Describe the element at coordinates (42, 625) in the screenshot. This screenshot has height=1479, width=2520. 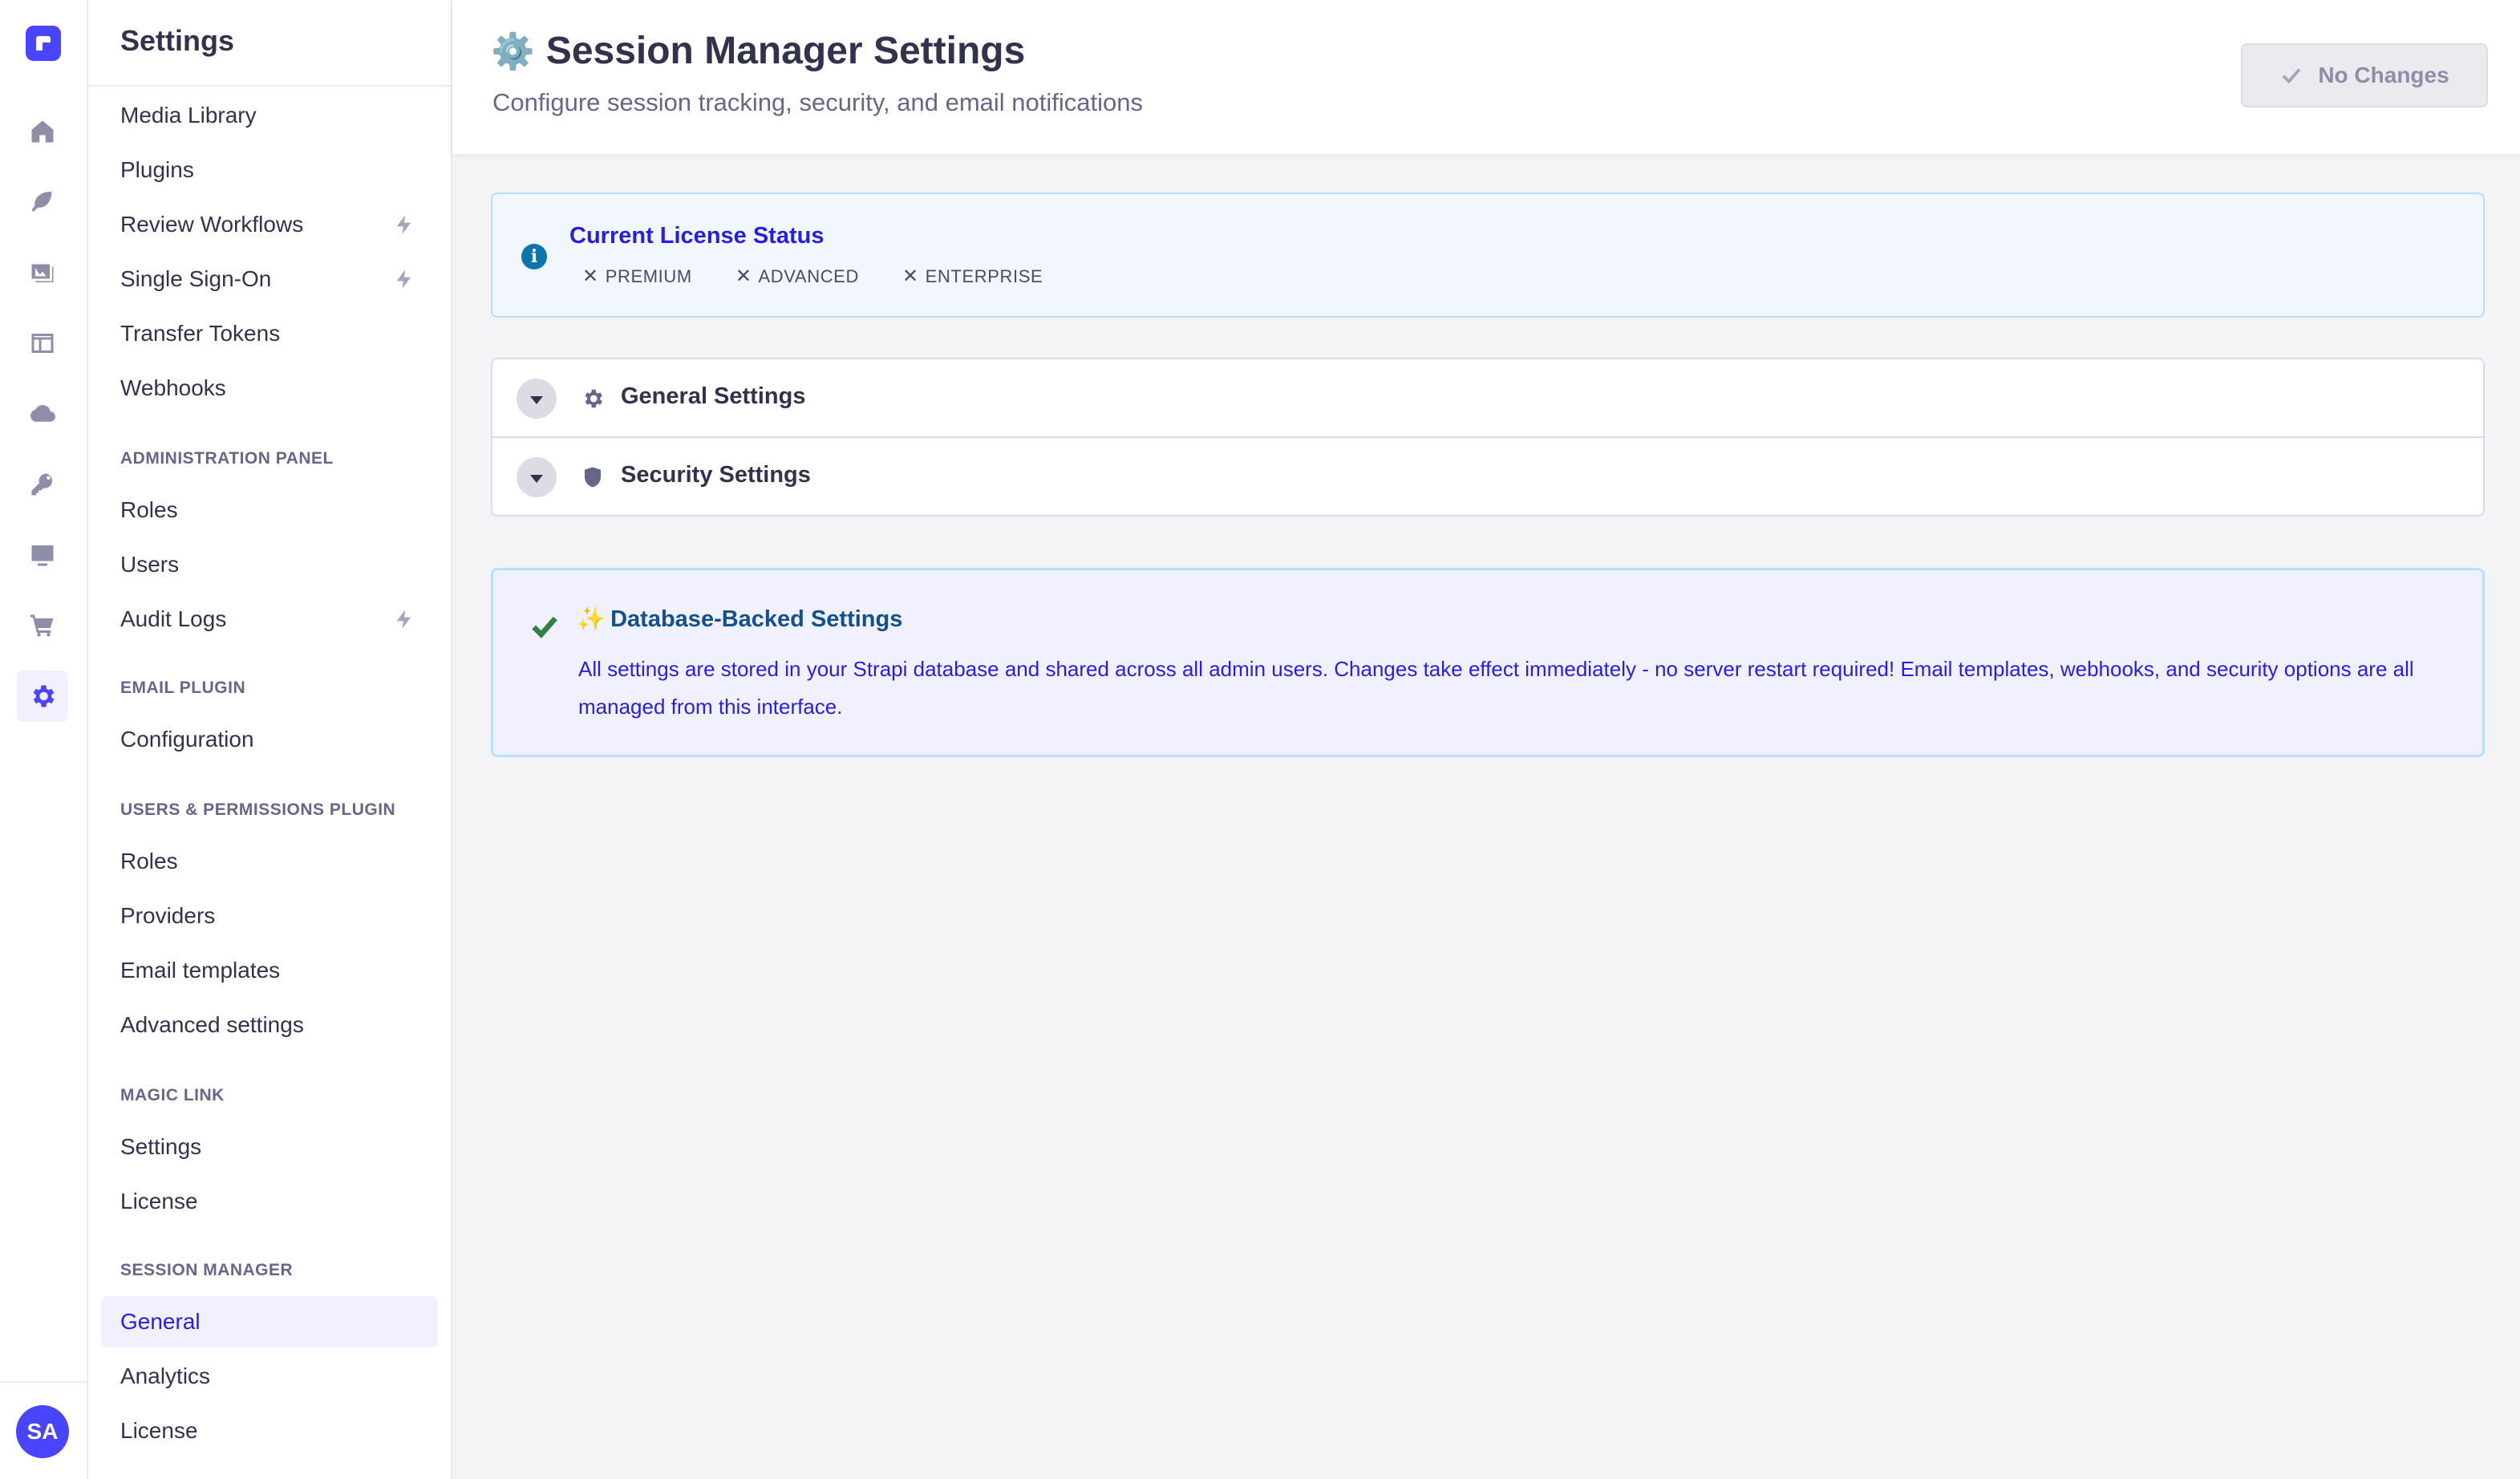
I see `cart-icon` at that location.